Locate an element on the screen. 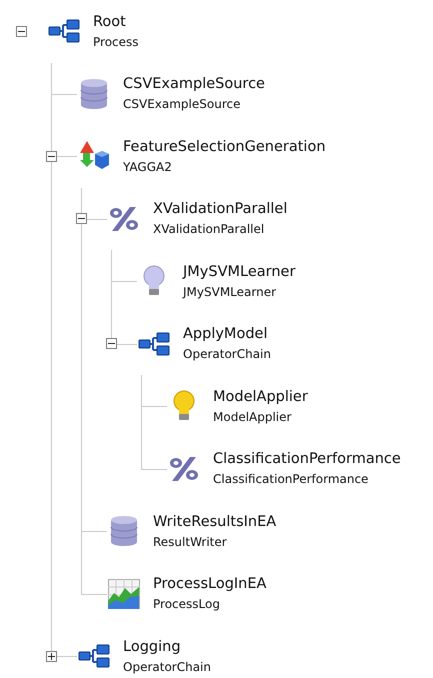 Image resolution: width=433 pixels, height=678 pixels. plus-icon is located at coordinates (51, 656).